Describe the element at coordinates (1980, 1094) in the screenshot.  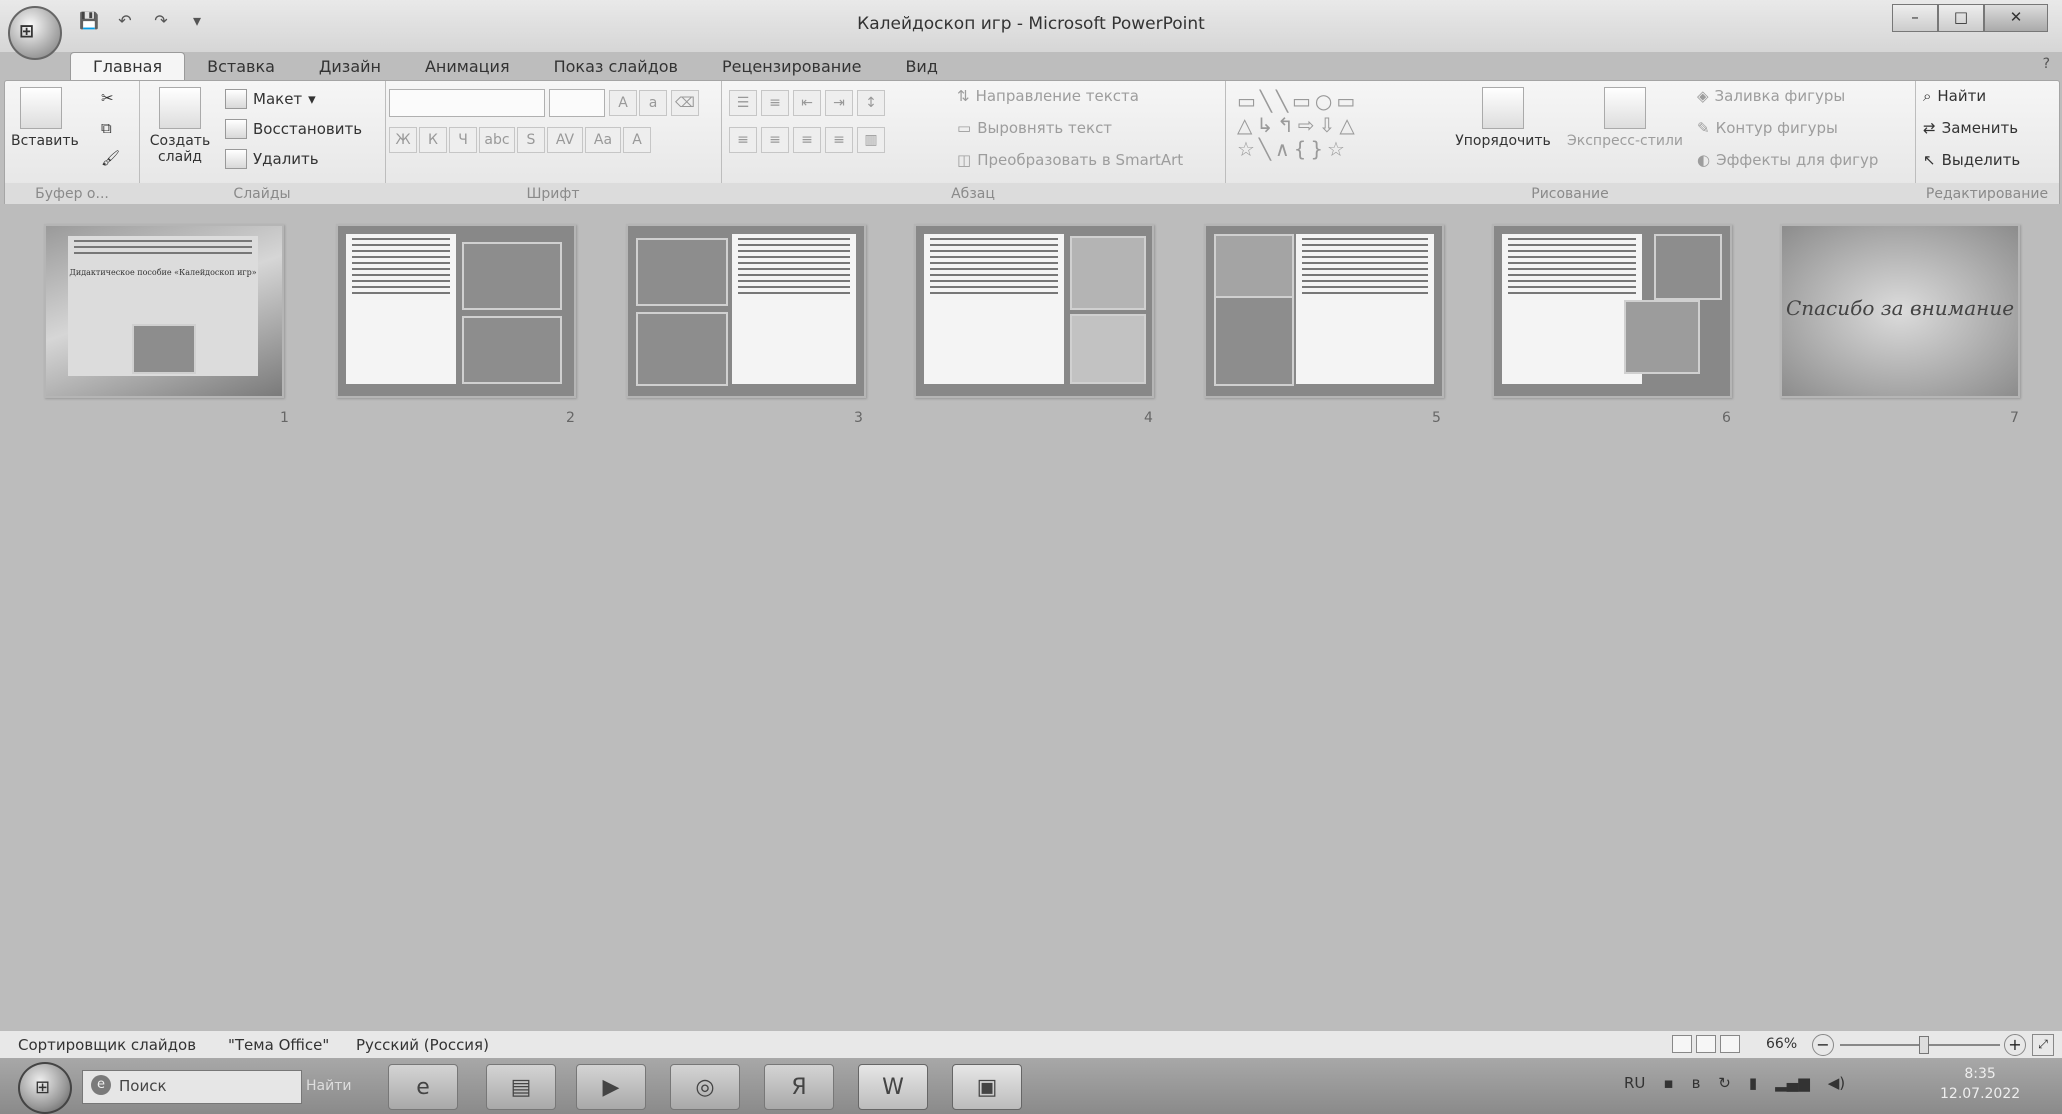
I see `clock-date: 12.07.2022` at that location.